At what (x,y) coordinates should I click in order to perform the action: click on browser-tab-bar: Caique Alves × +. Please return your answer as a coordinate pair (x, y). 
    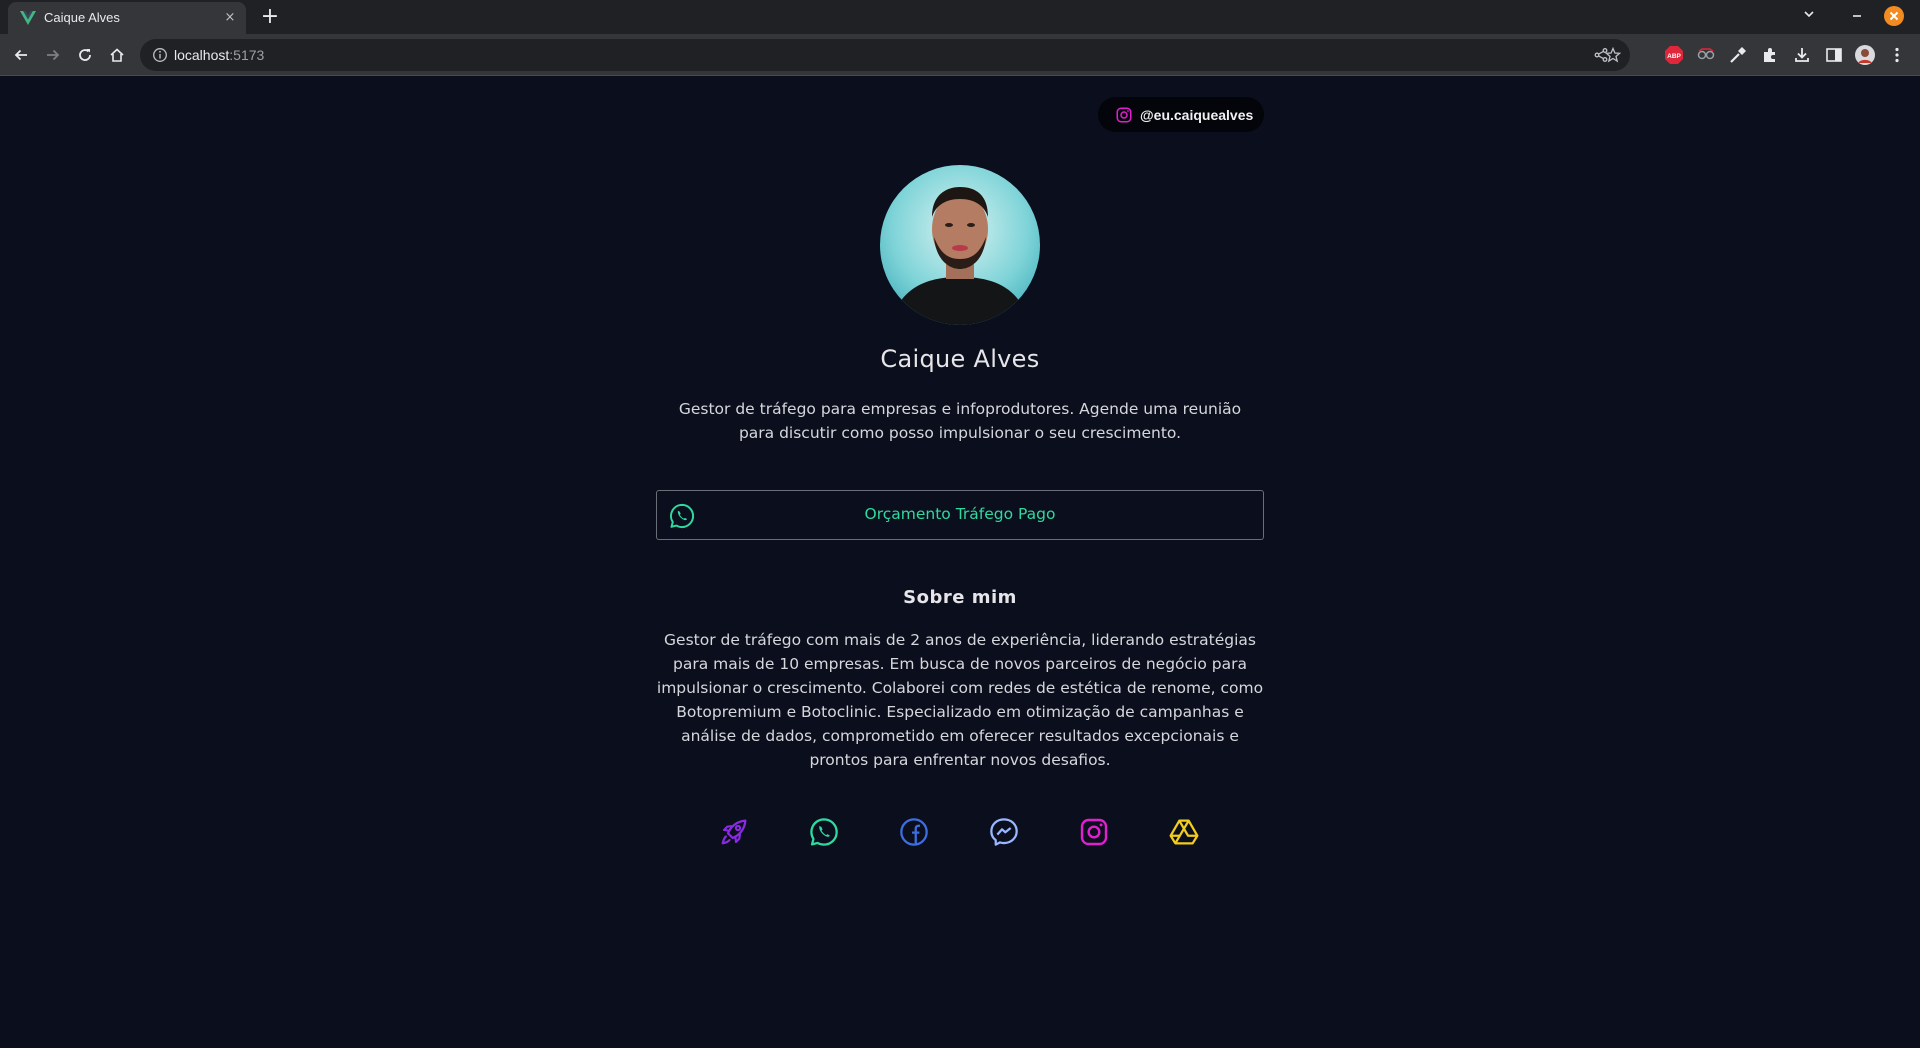
    Looking at the image, I should click on (960, 17).